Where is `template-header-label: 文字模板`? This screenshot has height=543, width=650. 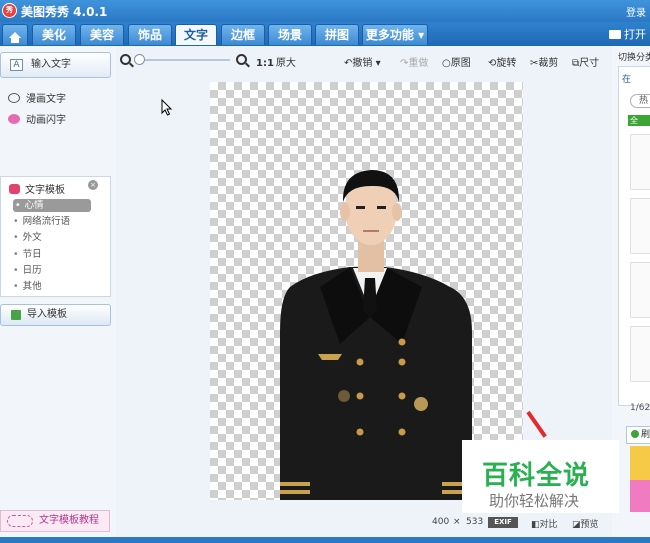 template-header-label: 文字模板 is located at coordinates (45, 190).